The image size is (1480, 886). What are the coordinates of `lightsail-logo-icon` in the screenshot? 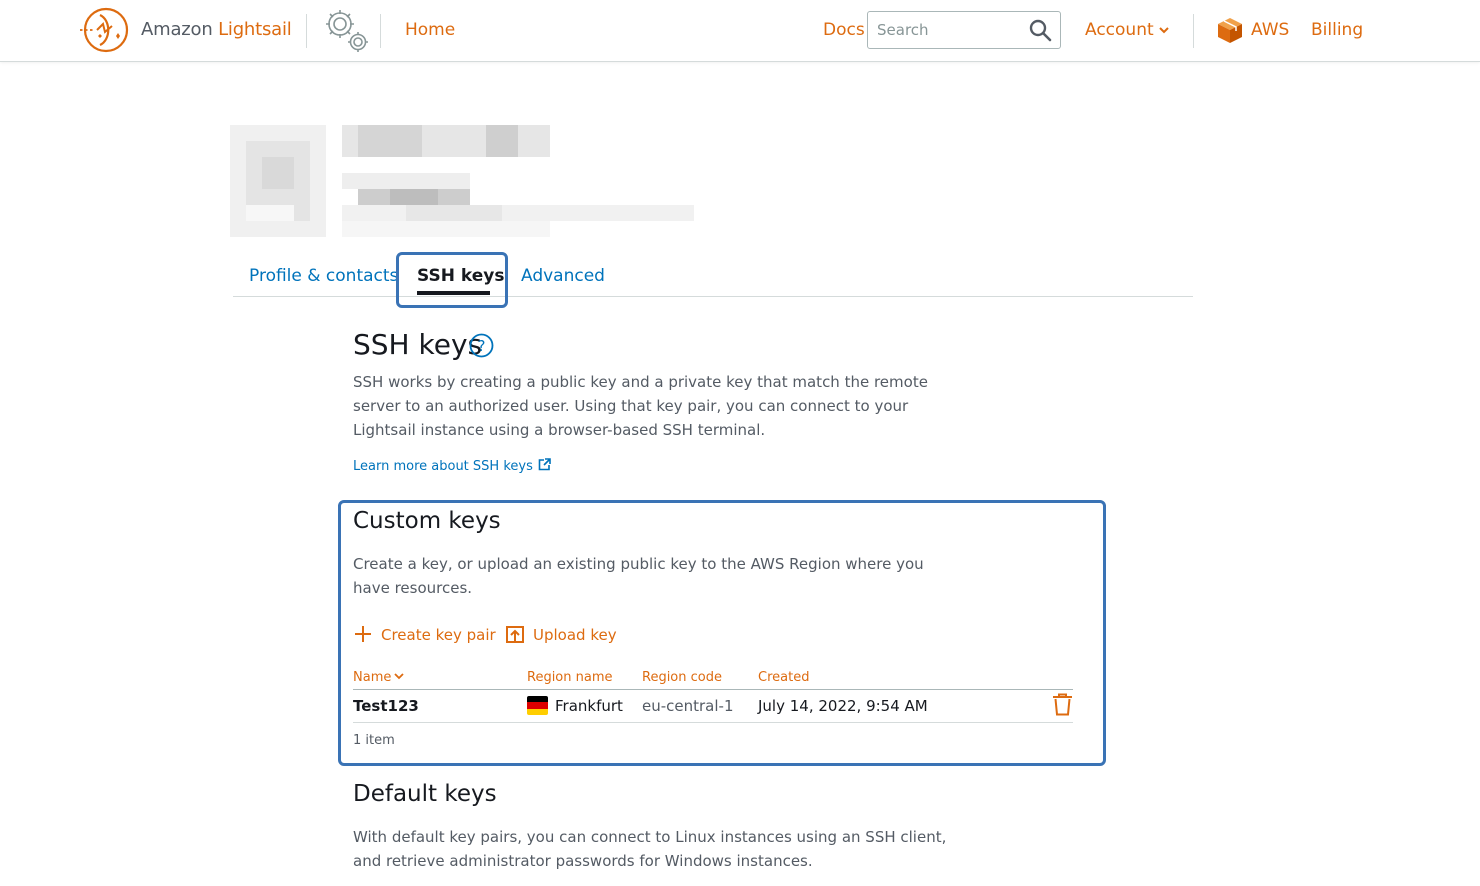 It's located at (105, 30).